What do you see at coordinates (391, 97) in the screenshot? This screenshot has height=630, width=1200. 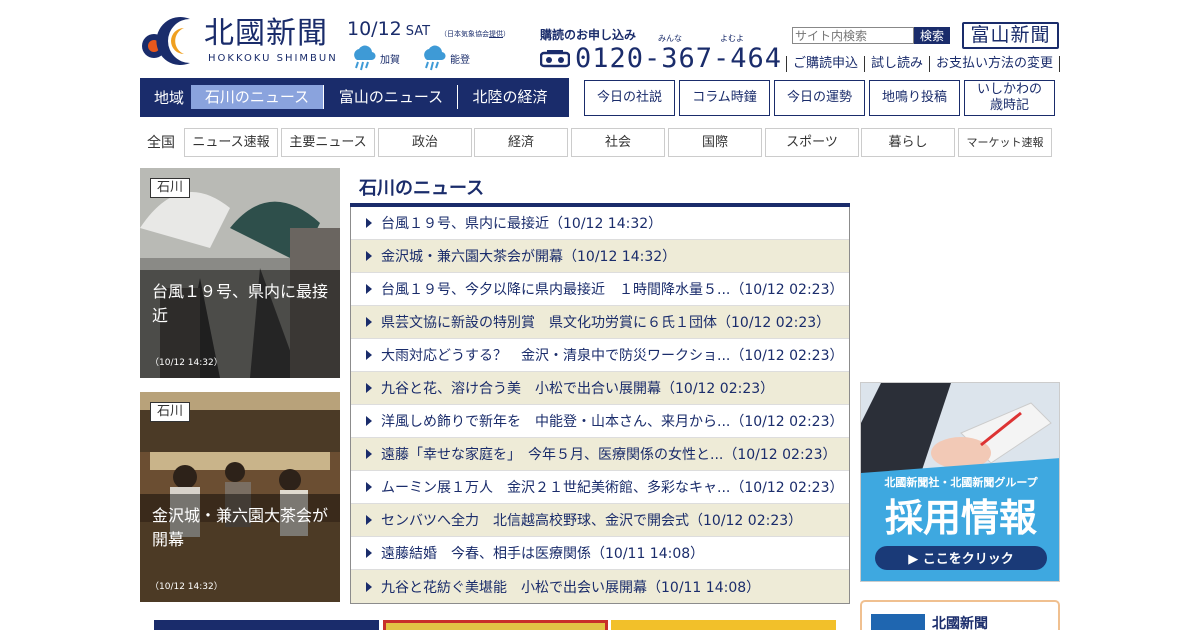 I see `tab-toyama-news: 富山のニュース` at bounding box center [391, 97].